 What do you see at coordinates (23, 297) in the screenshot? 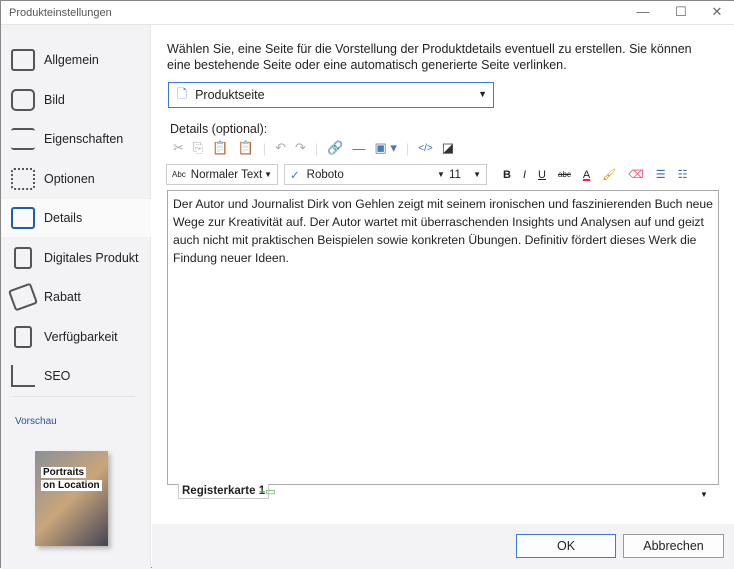
I see `tag-icon` at bounding box center [23, 297].